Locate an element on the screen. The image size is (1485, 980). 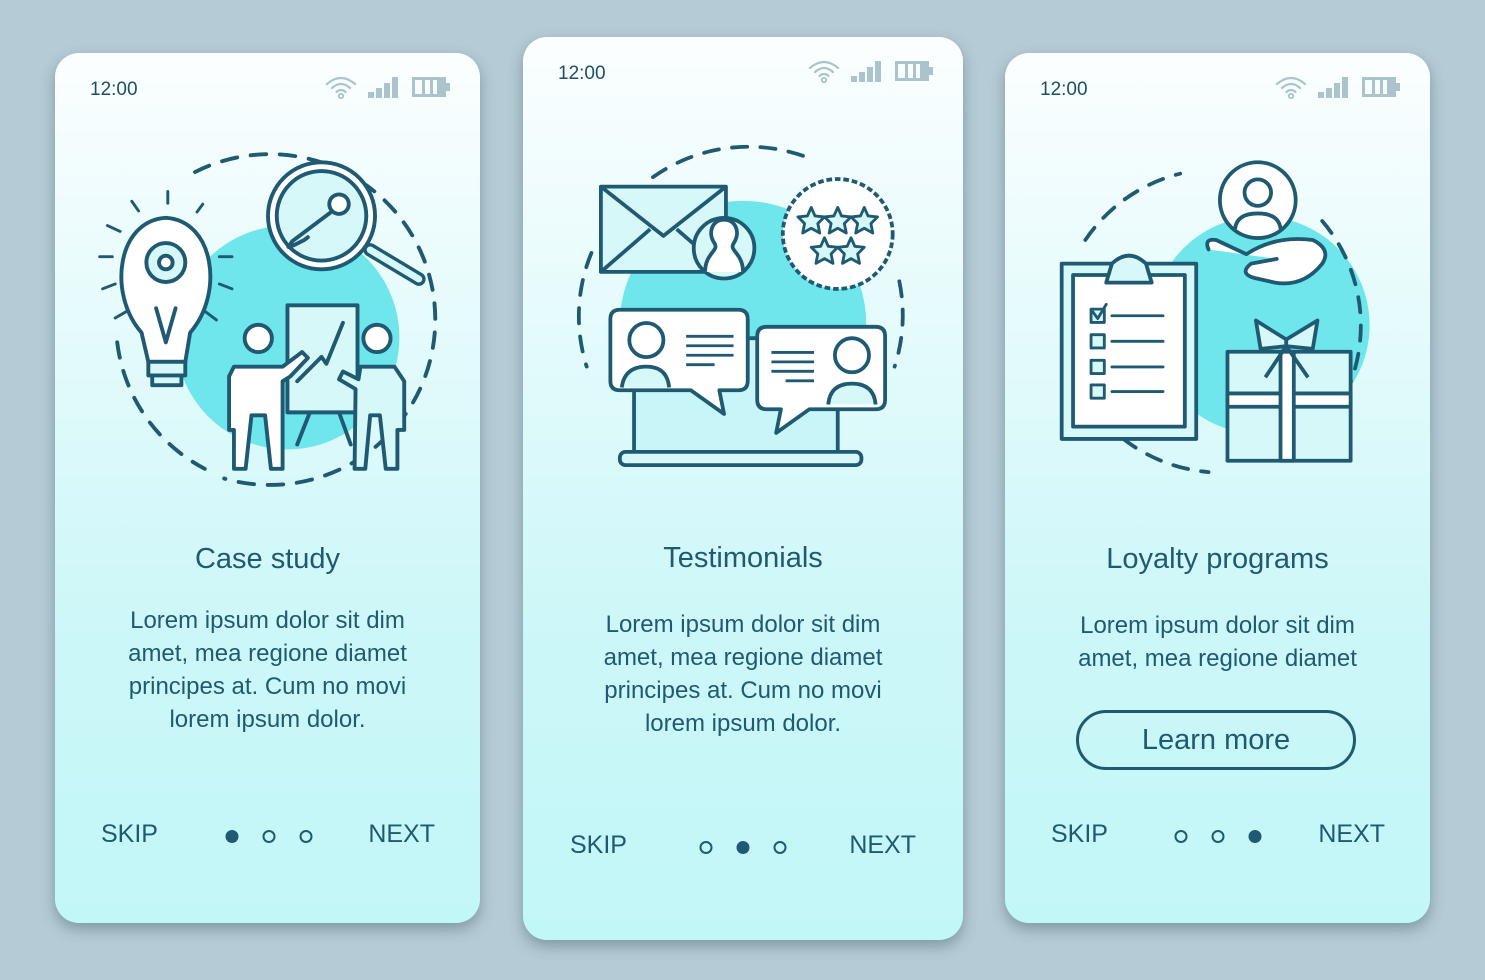
testimonials-illustration is located at coordinates (740, 306).